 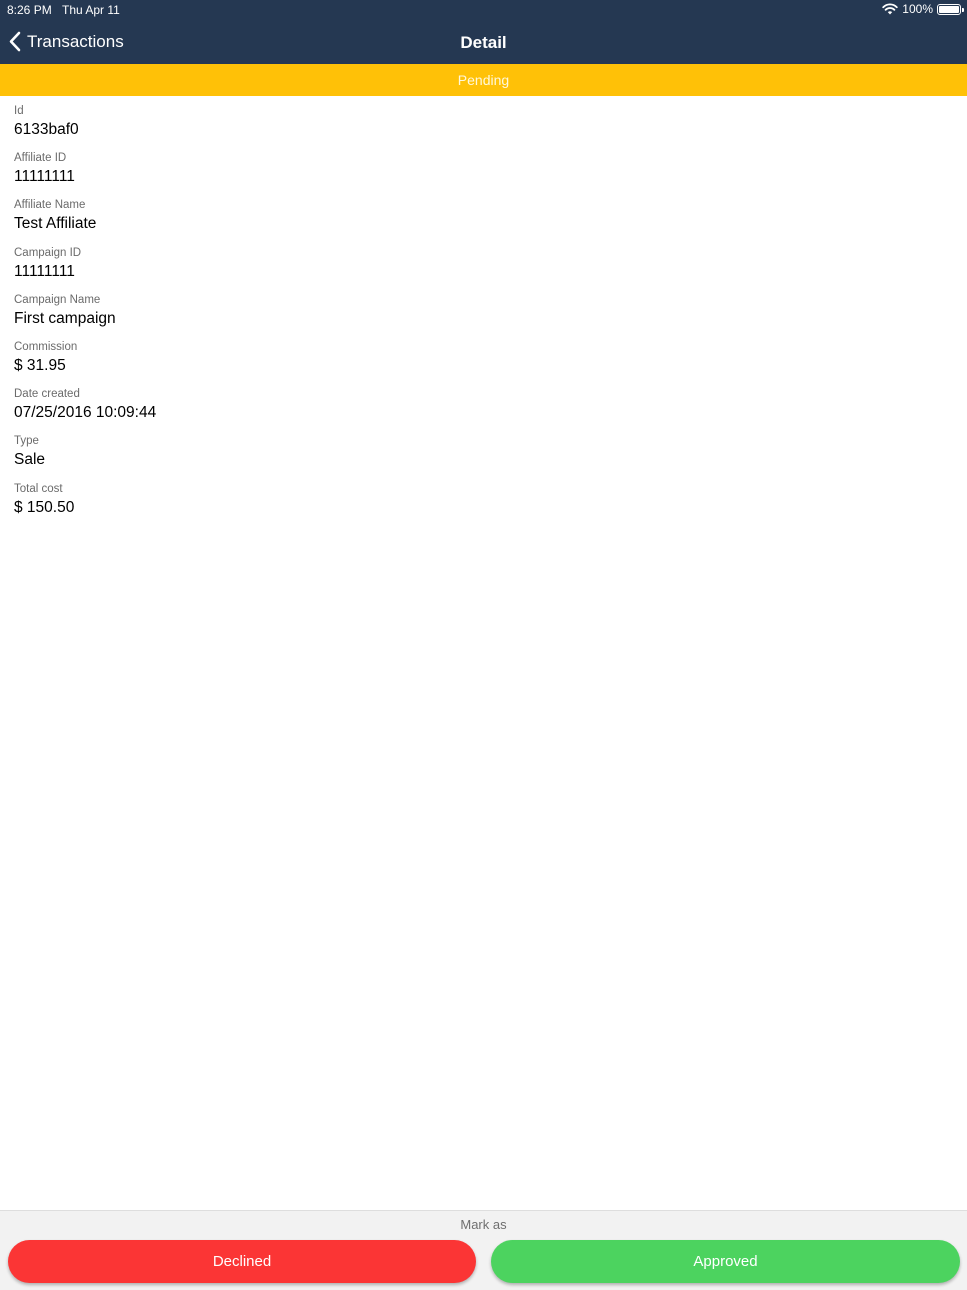 I want to click on field-value: 07/25/2016 10:09:44, so click(x=85, y=413).